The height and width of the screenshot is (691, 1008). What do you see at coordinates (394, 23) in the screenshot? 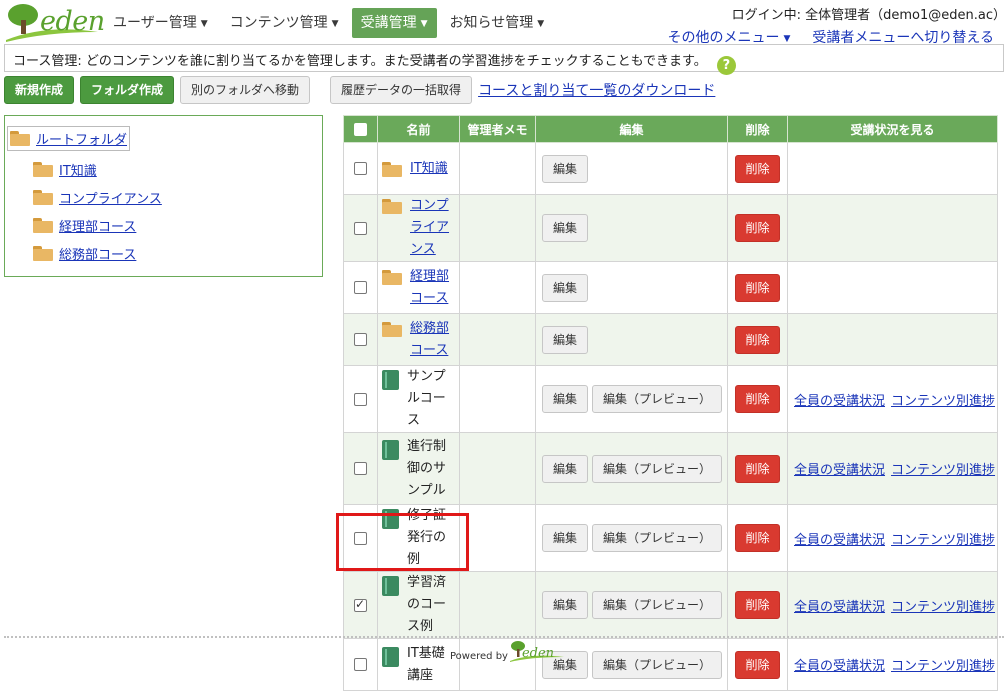
I see `nav-course-management: 受講管理 ▼` at bounding box center [394, 23].